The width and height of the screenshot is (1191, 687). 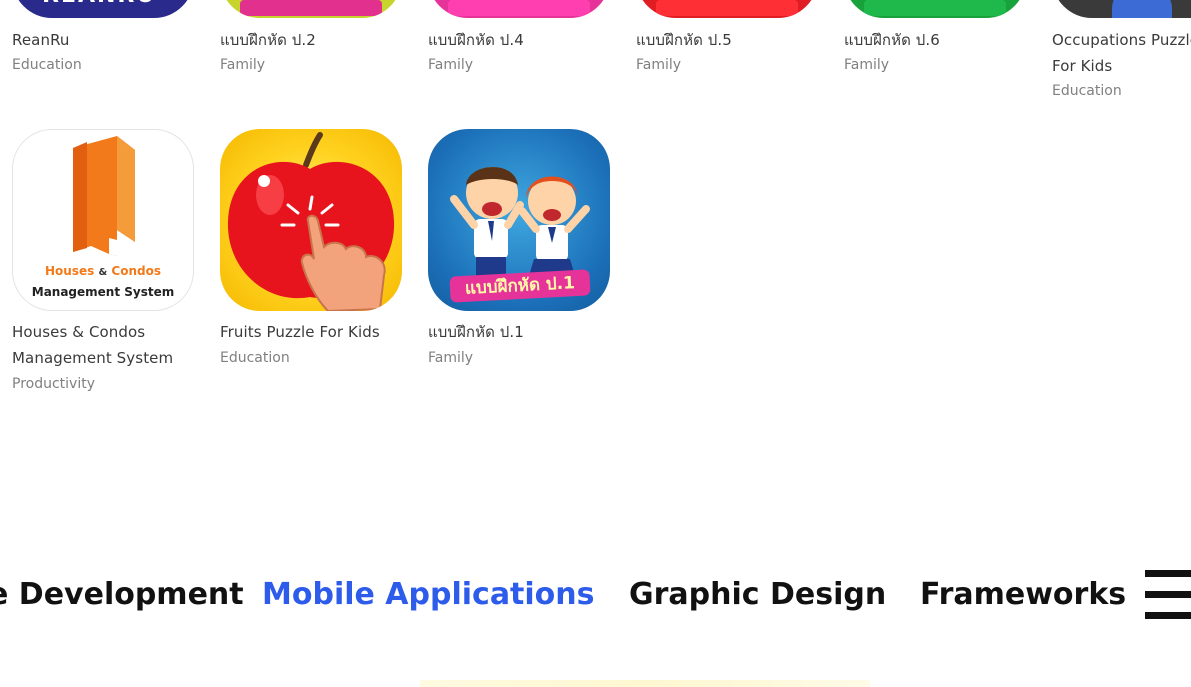 What do you see at coordinates (93, 358) in the screenshot?
I see `app-name-line2: Management System` at bounding box center [93, 358].